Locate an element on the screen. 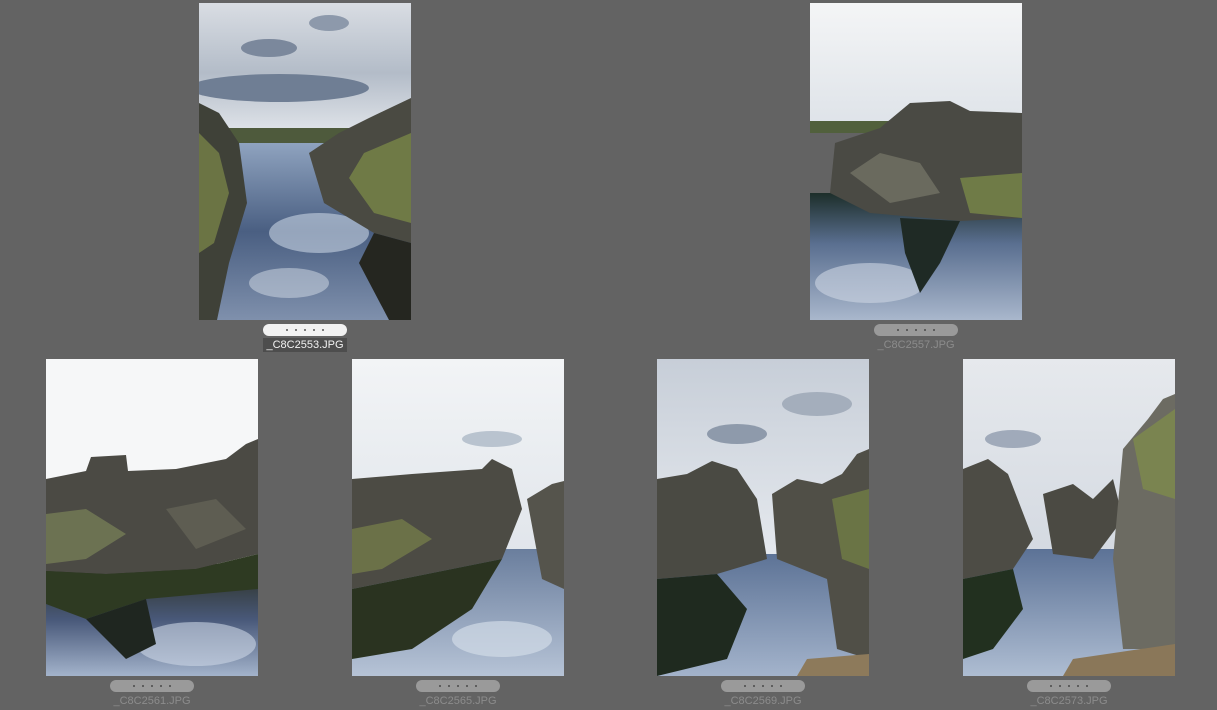 The height and width of the screenshot is (710, 1217). thumbnail-cell: _C8C2573.JPG is located at coordinates (1069, 533).